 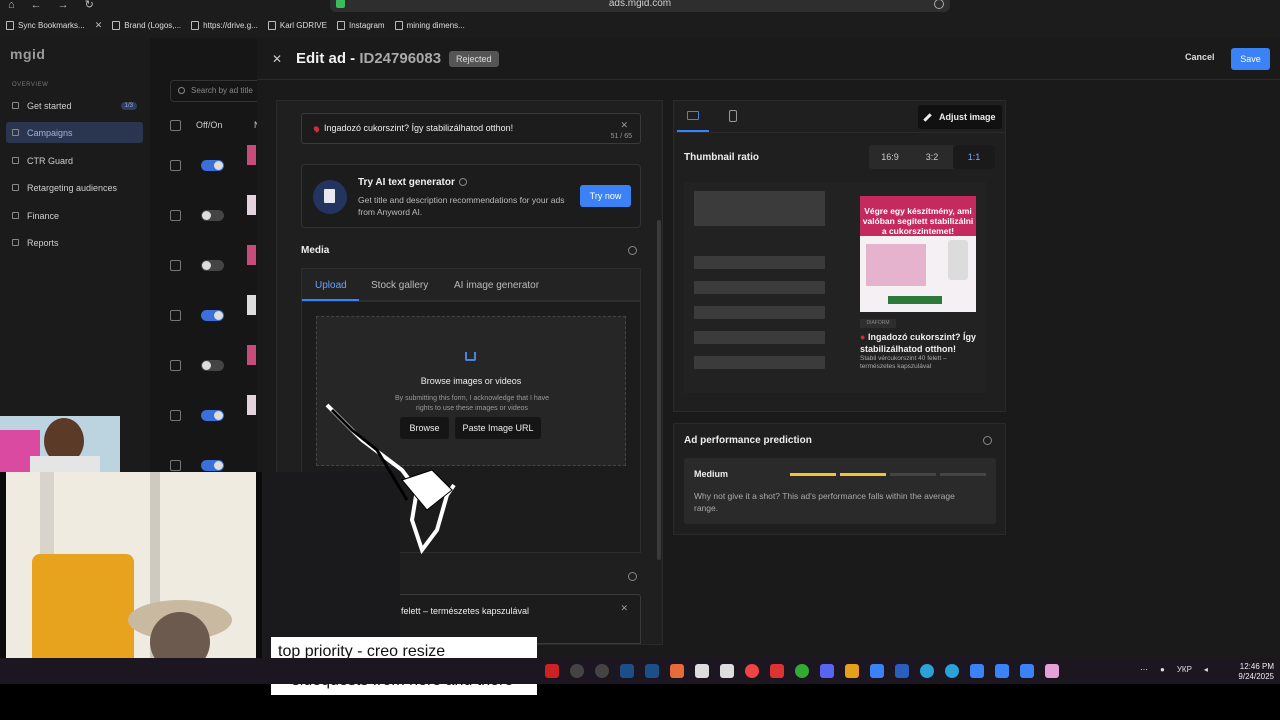 I want to click on mobile-icon, so click(x=733, y=116).